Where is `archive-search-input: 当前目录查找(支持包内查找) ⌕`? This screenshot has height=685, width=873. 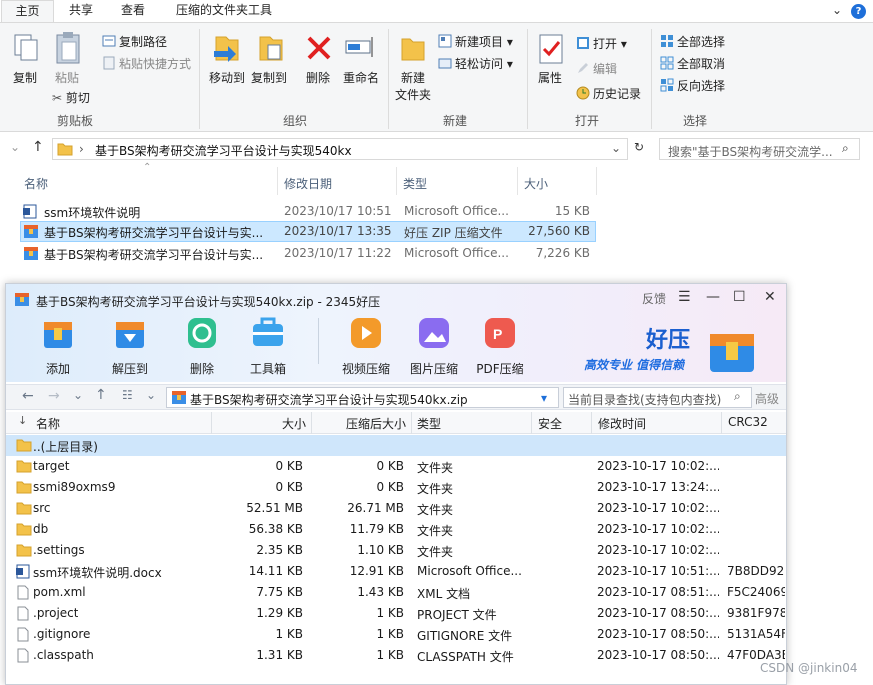
archive-search-input: 当前目录查找(支持包内查找) ⌕ is located at coordinates (657, 397).